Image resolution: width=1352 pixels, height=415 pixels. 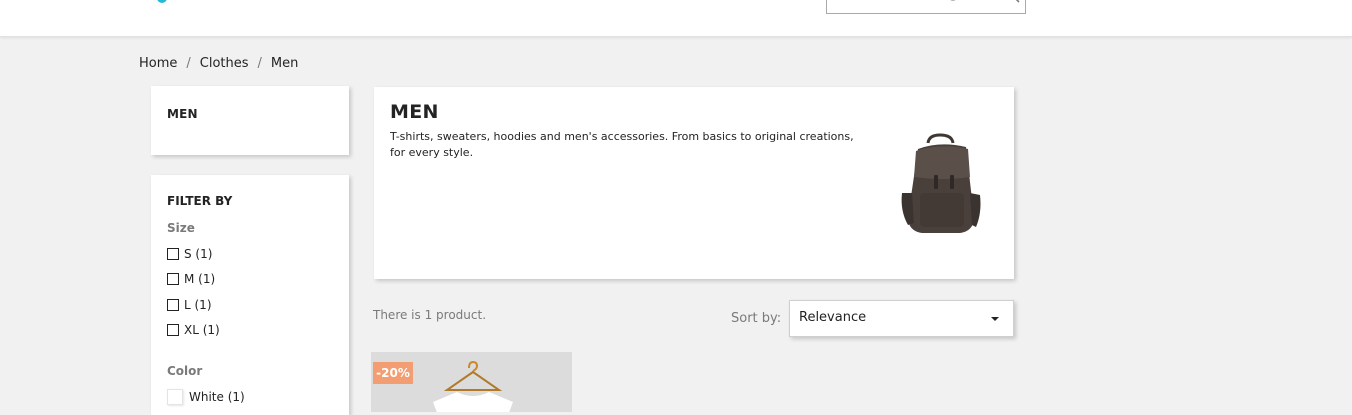 I want to click on discount-badge: -20%, so click(x=393, y=373).